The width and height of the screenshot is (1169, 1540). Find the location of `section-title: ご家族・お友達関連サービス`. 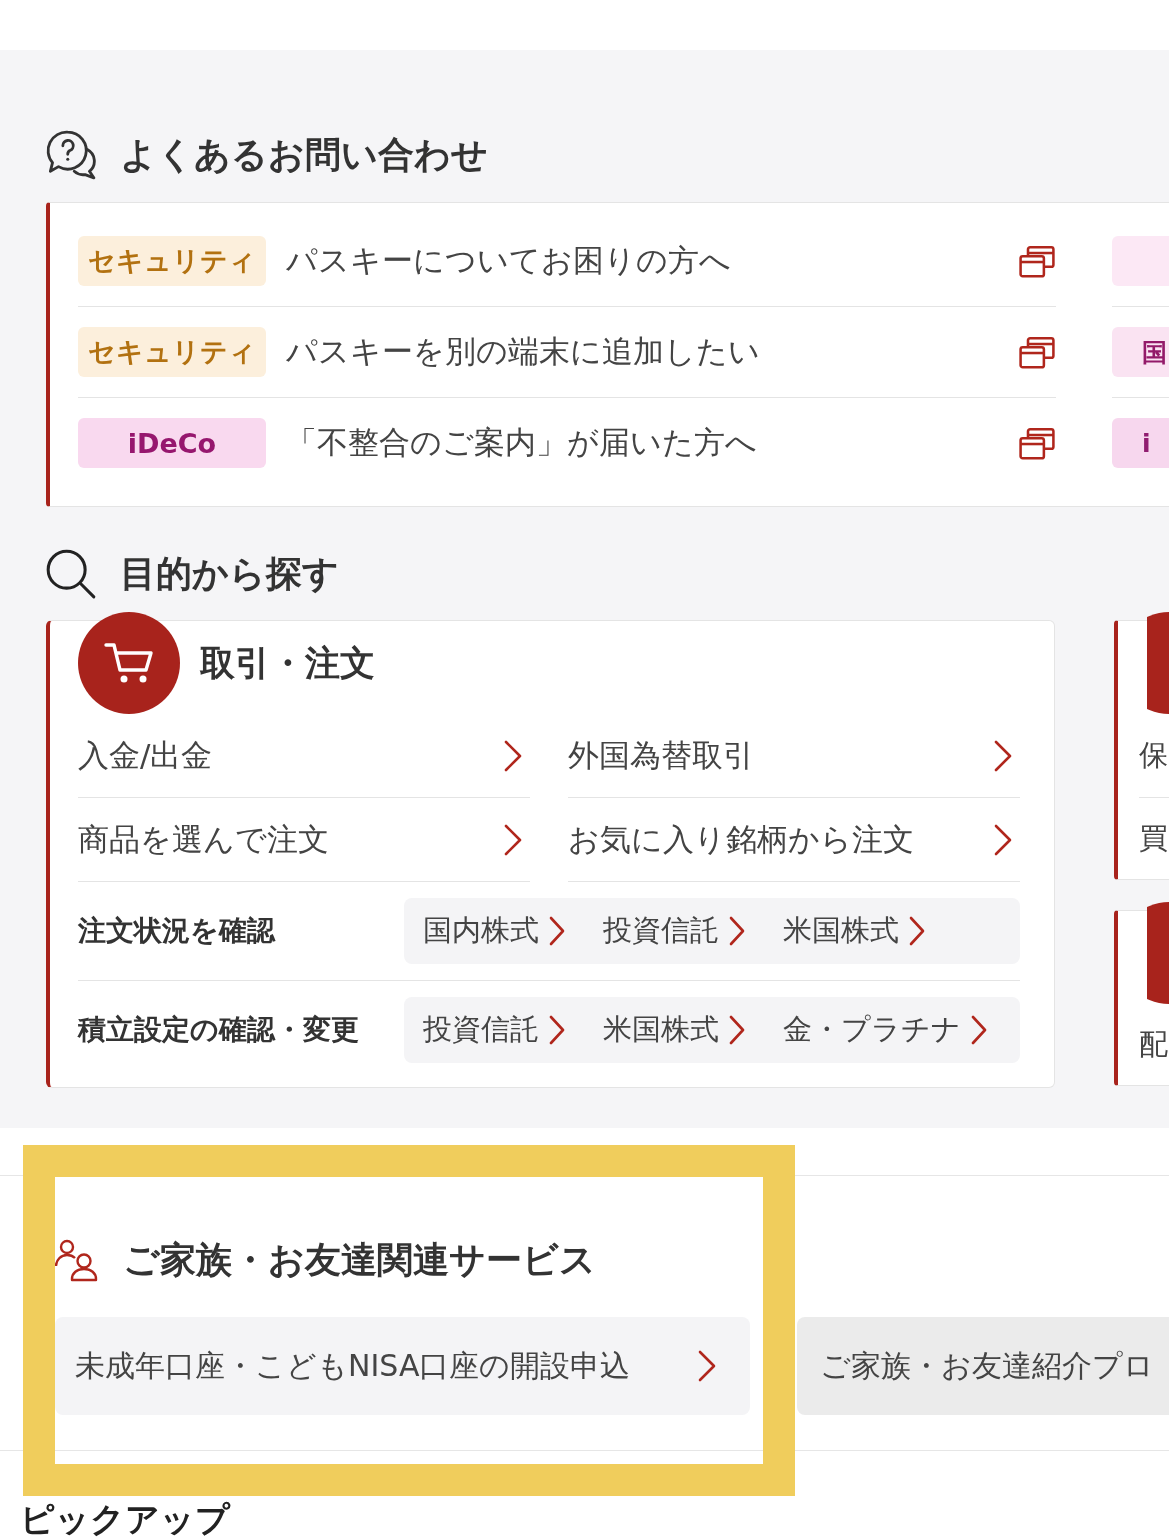

section-title: ご家族・お友達関連サービス is located at coordinates (359, 1260).